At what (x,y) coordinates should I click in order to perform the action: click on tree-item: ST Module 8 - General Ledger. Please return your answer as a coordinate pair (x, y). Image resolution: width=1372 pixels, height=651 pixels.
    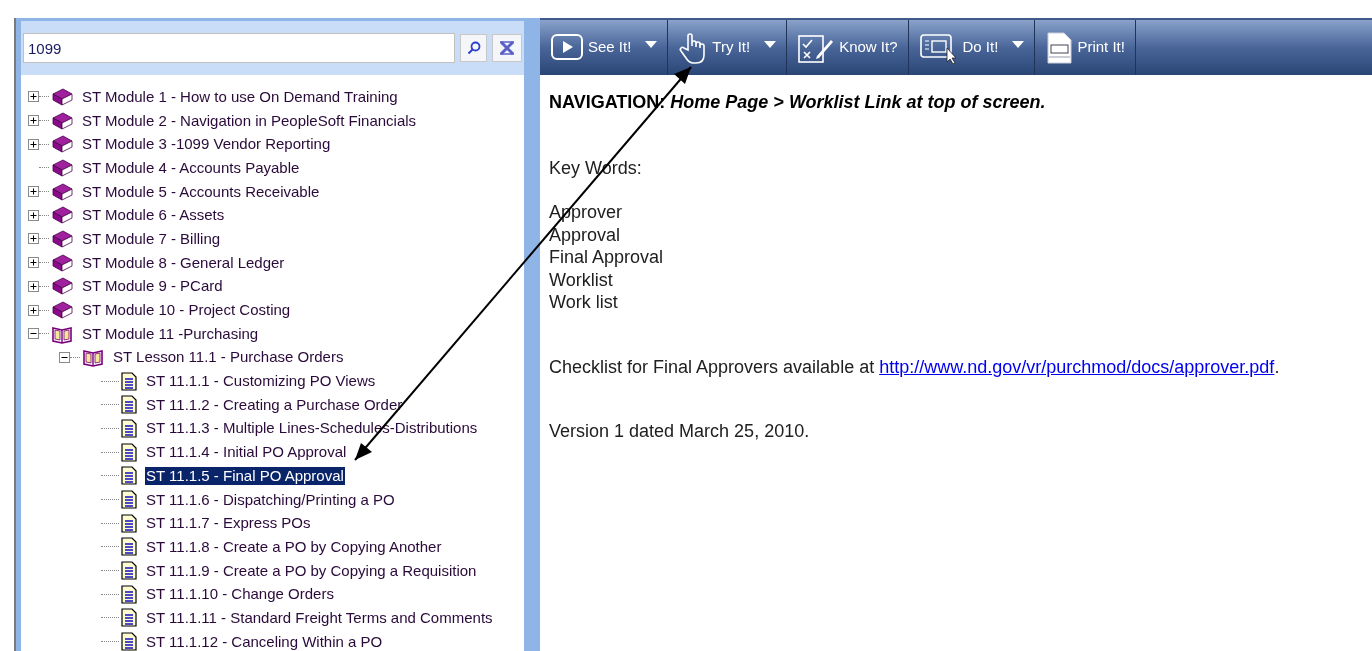
    Looking at the image, I should click on (183, 262).